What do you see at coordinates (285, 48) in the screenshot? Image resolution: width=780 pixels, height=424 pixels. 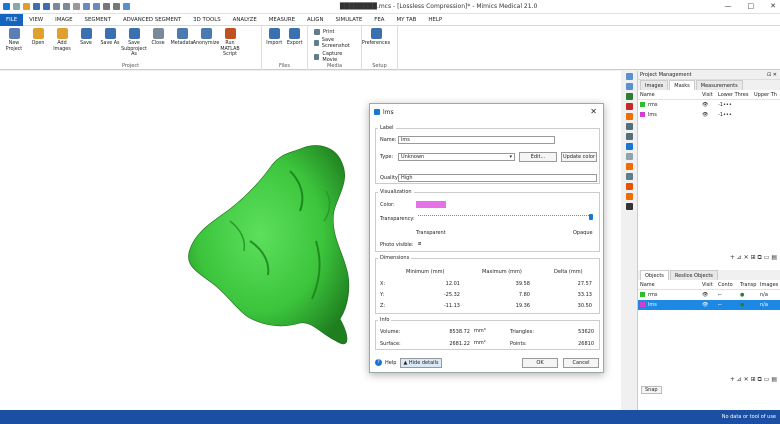 I see `files-group: Import Export Files` at bounding box center [285, 48].